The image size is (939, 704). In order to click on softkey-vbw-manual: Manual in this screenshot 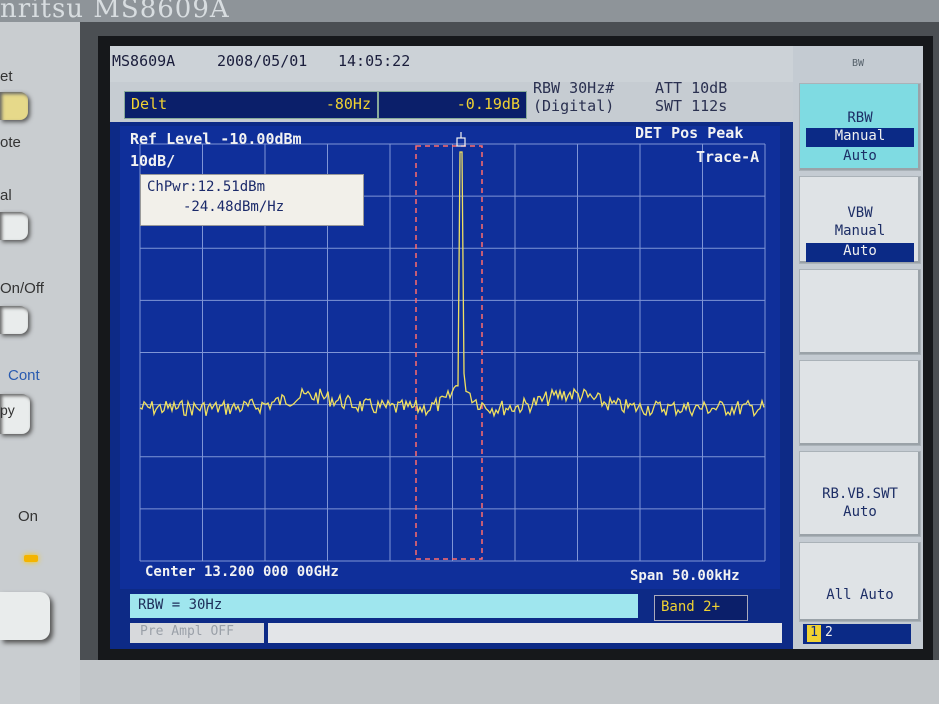, I will do `click(860, 231)`.